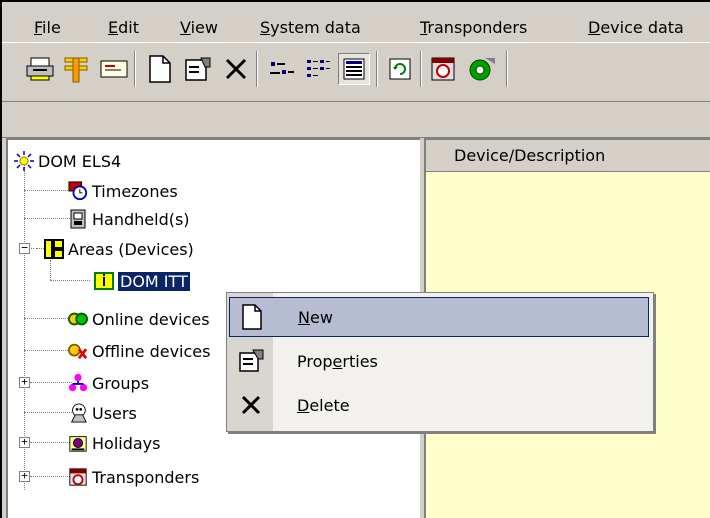 This screenshot has width=710, height=518. Describe the element at coordinates (135, 191) in the screenshot. I see `tree-node-label: Timezones` at that location.